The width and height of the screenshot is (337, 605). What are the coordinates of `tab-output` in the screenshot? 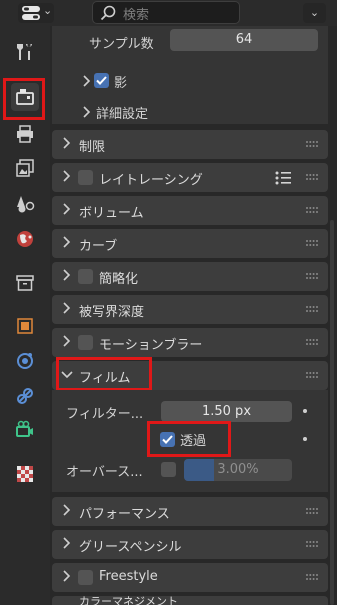 It's located at (25, 134).